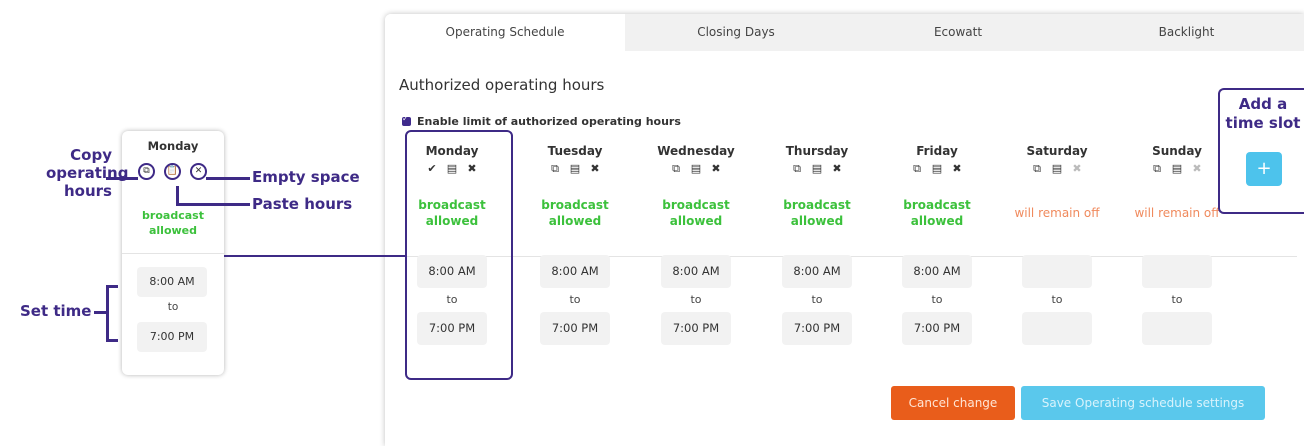  Describe the element at coordinates (172, 337) in the screenshot. I see `mini-end-time: 7:00 PM` at that location.